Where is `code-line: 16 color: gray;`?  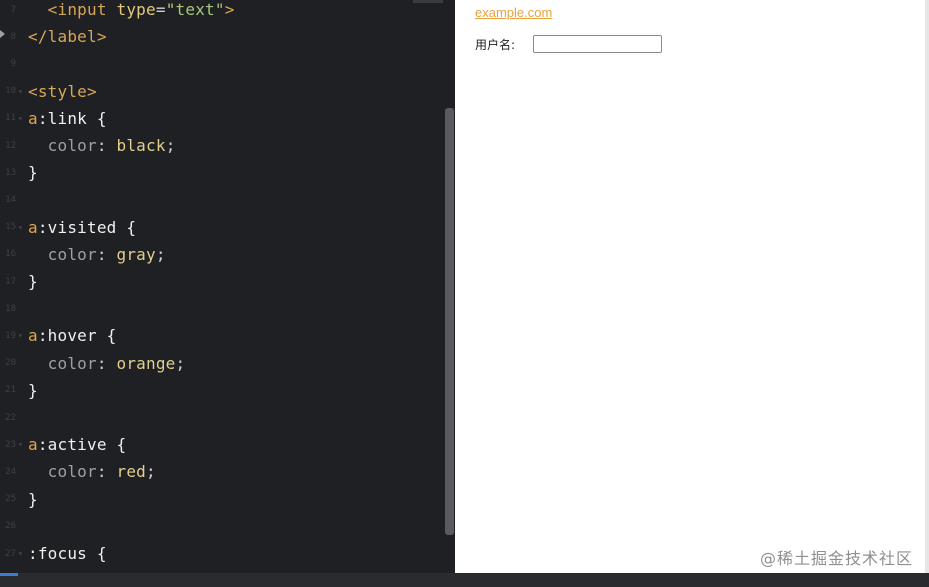 code-line: 16 color: gray; is located at coordinates (222, 254).